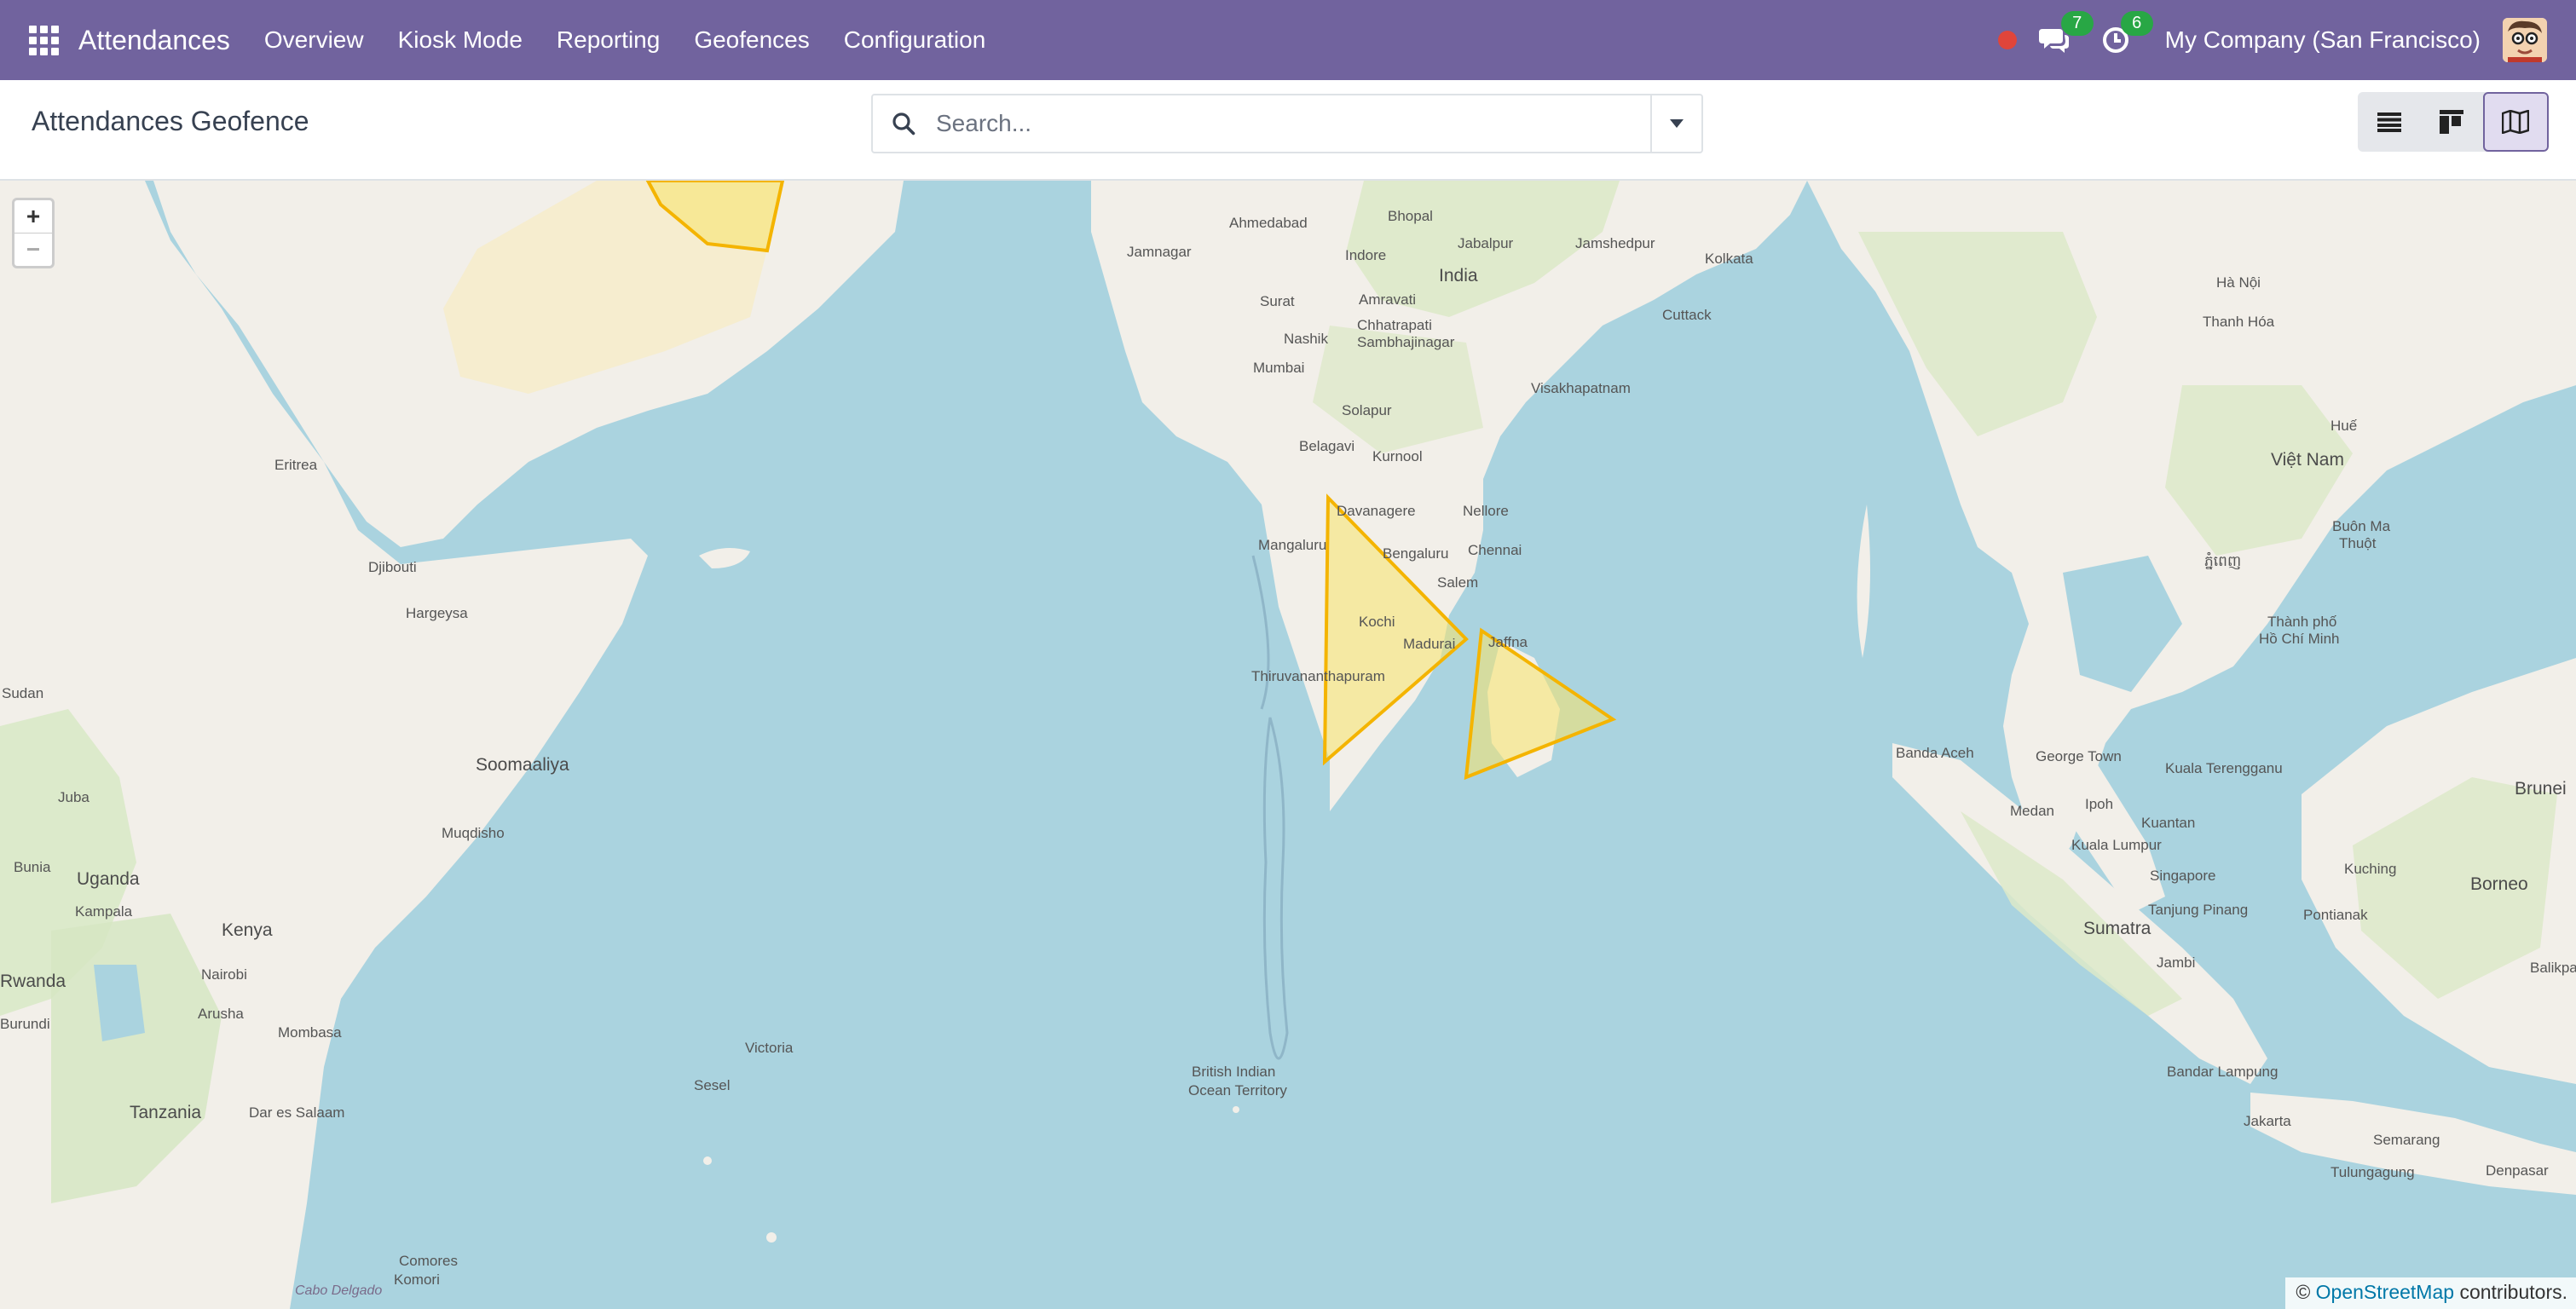  Describe the element at coordinates (108, 879) in the screenshot. I see `map-label: Uganda` at that location.